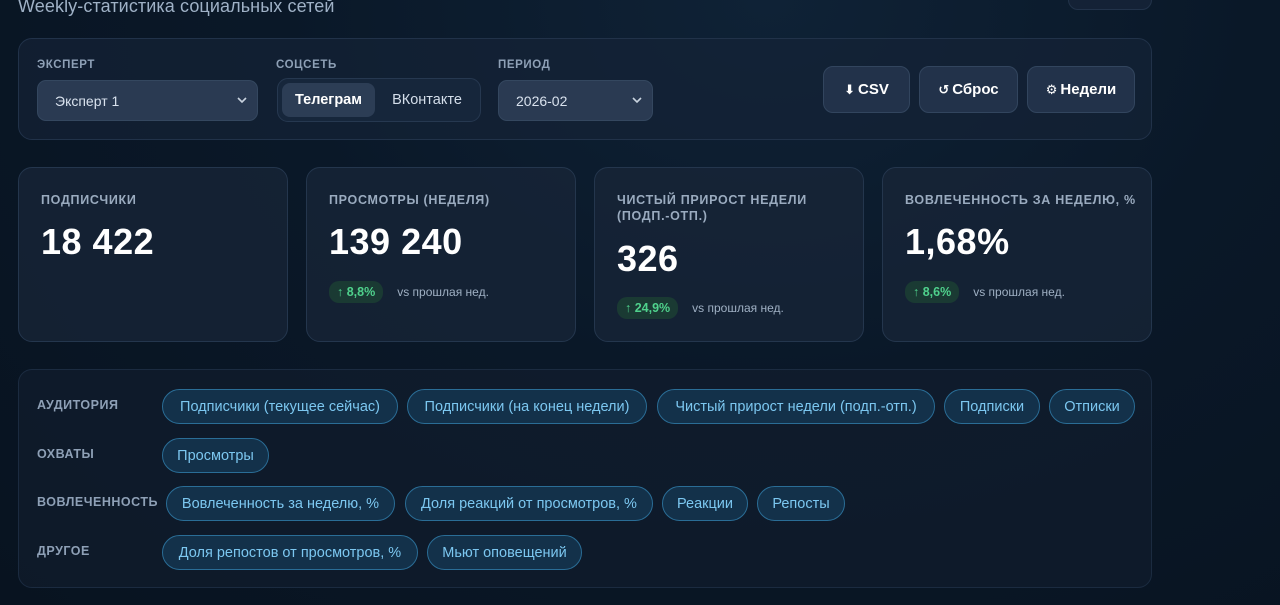 This screenshot has height=605, width=1280. What do you see at coordinates (873, 89) in the screenshot?
I see `csv-button-label: CSV` at bounding box center [873, 89].